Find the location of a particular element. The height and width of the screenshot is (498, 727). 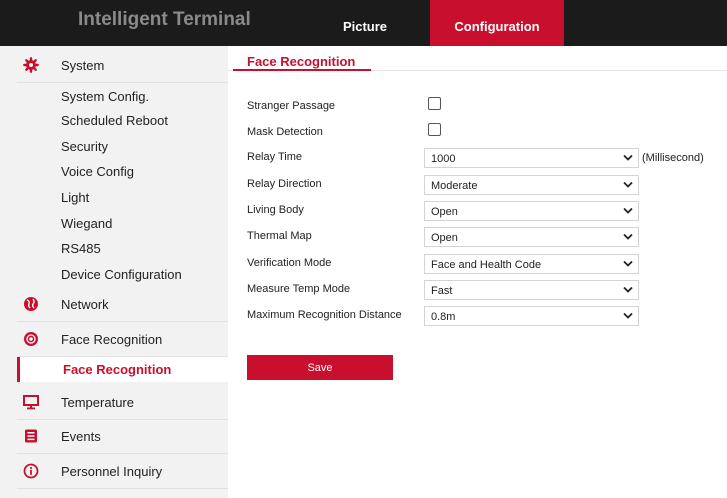

verification-mode-value: Face and Health Code is located at coordinates (486, 265).